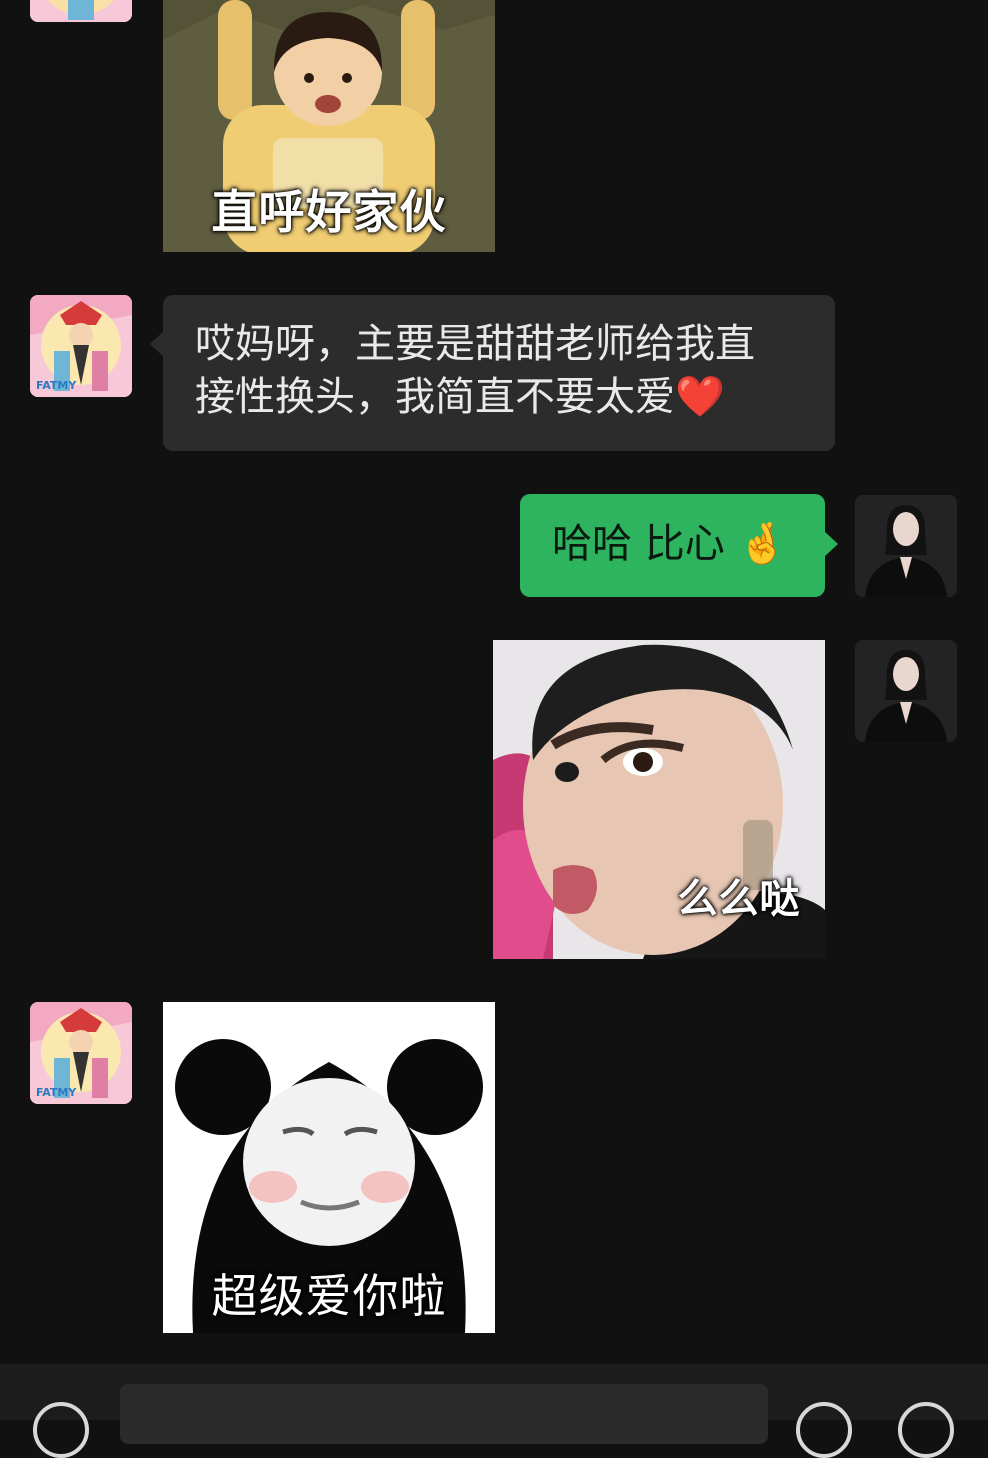  What do you see at coordinates (762, 544) in the screenshot?
I see `finger-heart-emoji: 🤞` at bounding box center [762, 544].